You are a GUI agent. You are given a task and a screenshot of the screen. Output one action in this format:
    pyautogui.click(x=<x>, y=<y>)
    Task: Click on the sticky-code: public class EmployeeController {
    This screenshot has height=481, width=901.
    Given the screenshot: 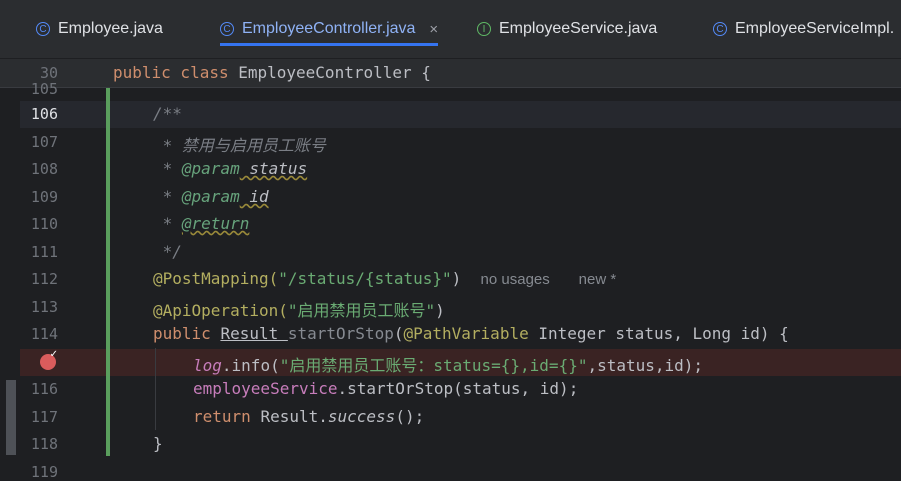 What is the action you would take?
    pyautogui.click(x=272, y=72)
    